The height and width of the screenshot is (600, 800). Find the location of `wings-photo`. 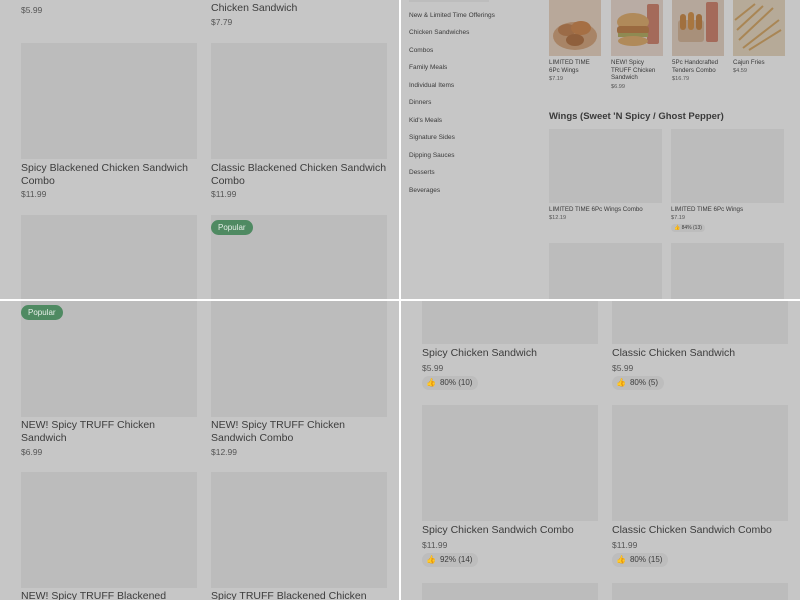

wings-photo is located at coordinates (575, 28).